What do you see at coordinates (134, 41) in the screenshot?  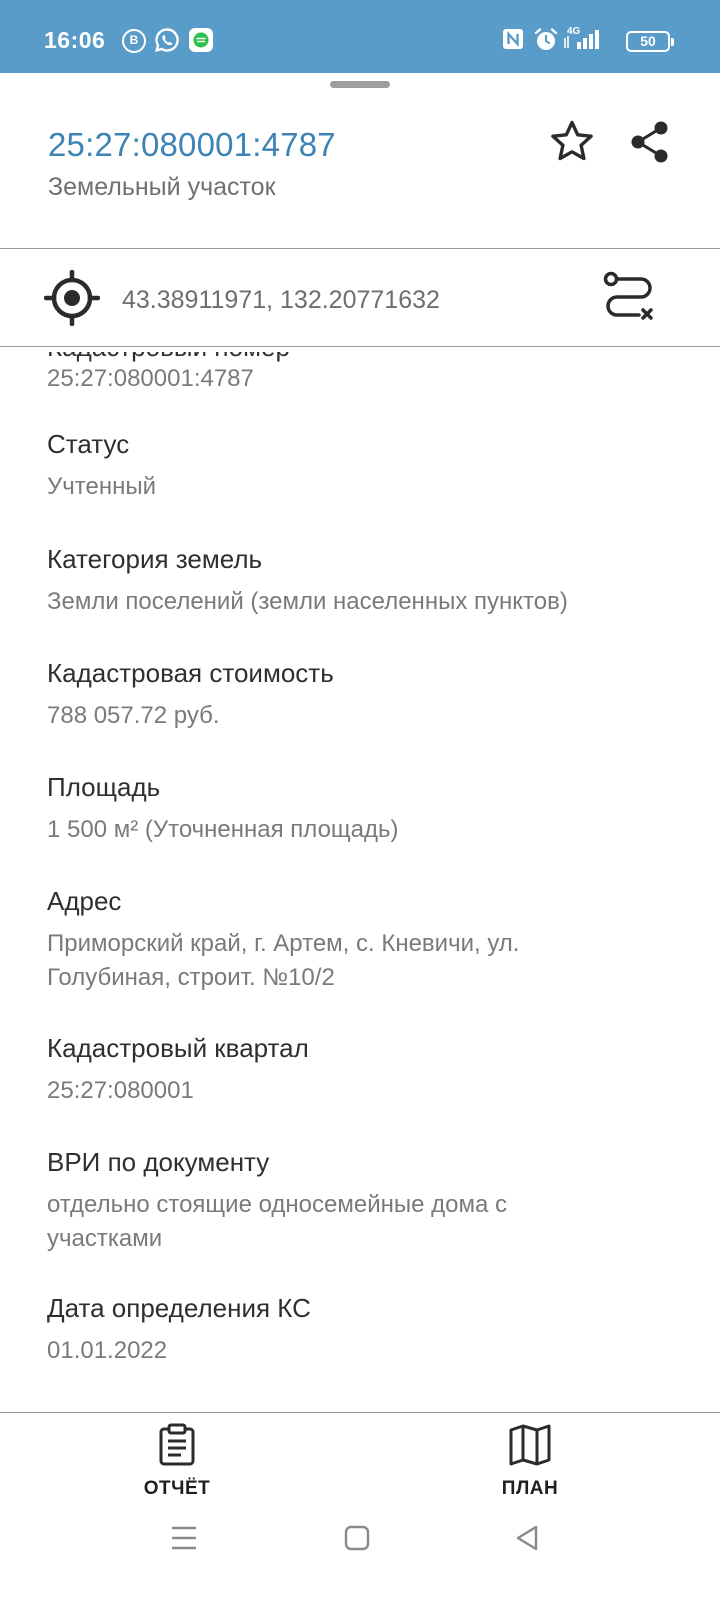 I see `b-circle-icon: B` at bounding box center [134, 41].